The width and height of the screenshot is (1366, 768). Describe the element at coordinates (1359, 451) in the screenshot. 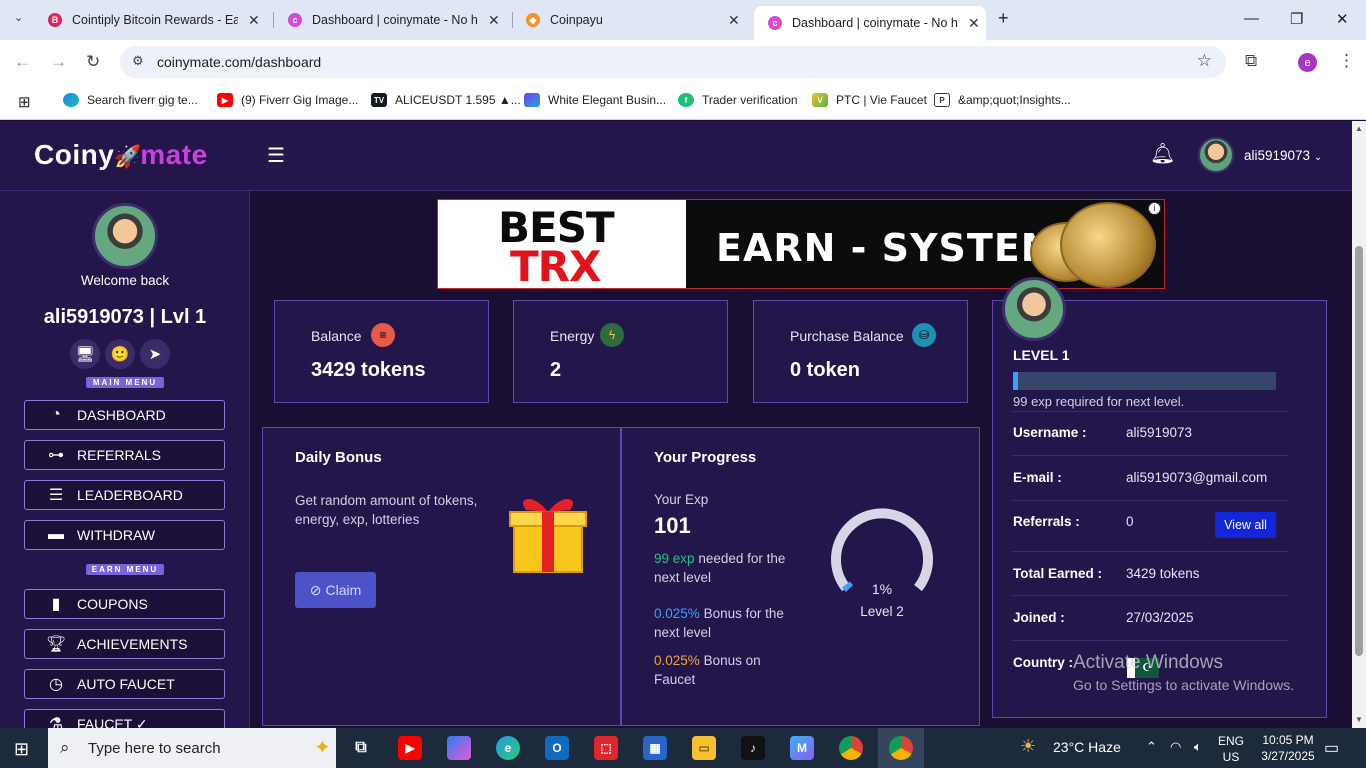

I see `scroll-thumb` at that location.